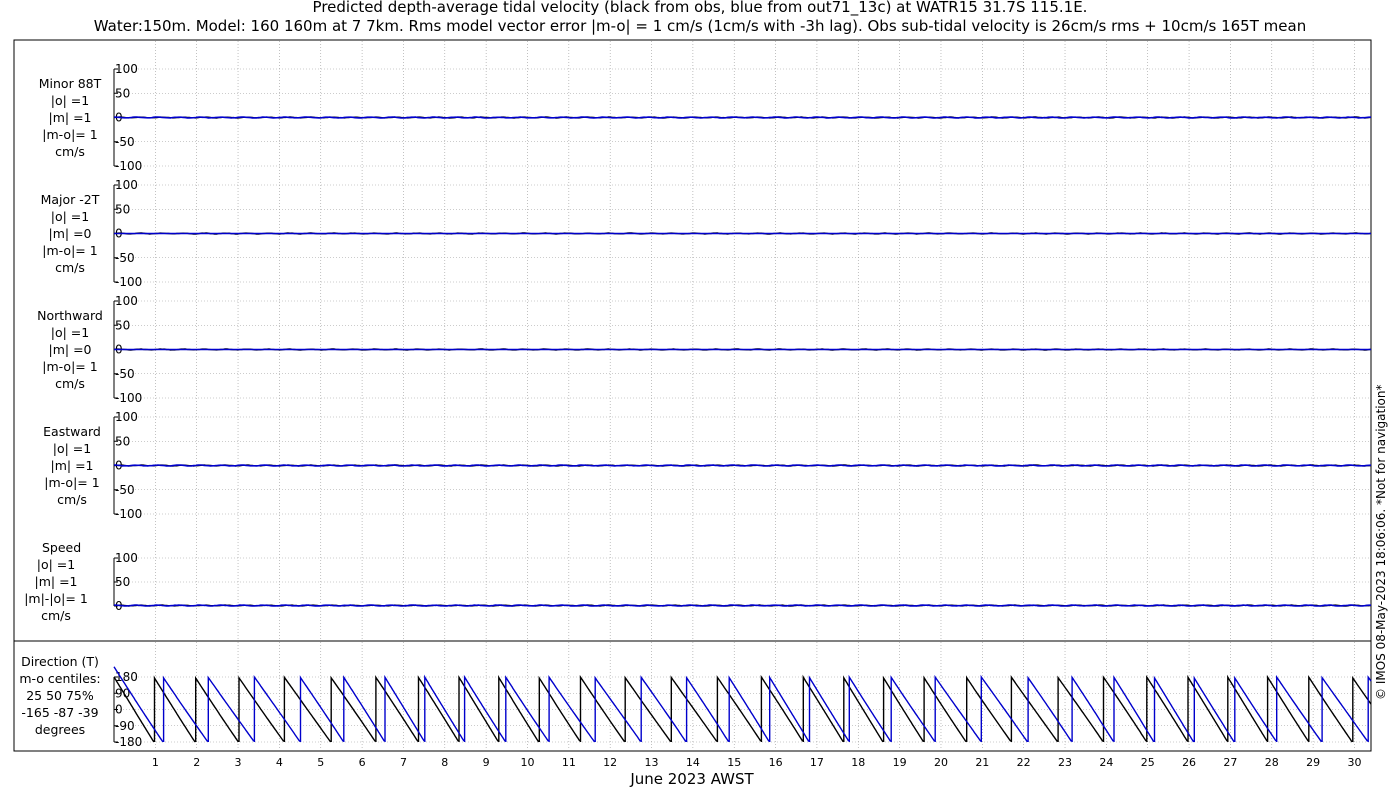  I want to click on x-tick-label: 16, so click(776, 762).